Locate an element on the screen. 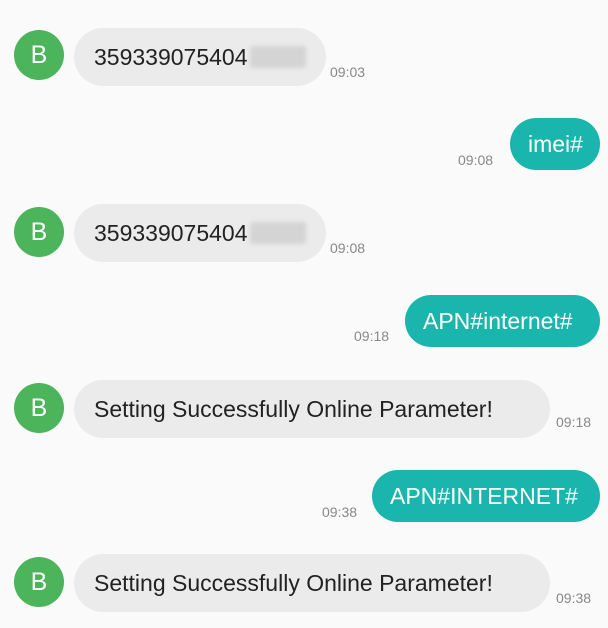  outgoing-message-bubble: imei# is located at coordinates (555, 144).